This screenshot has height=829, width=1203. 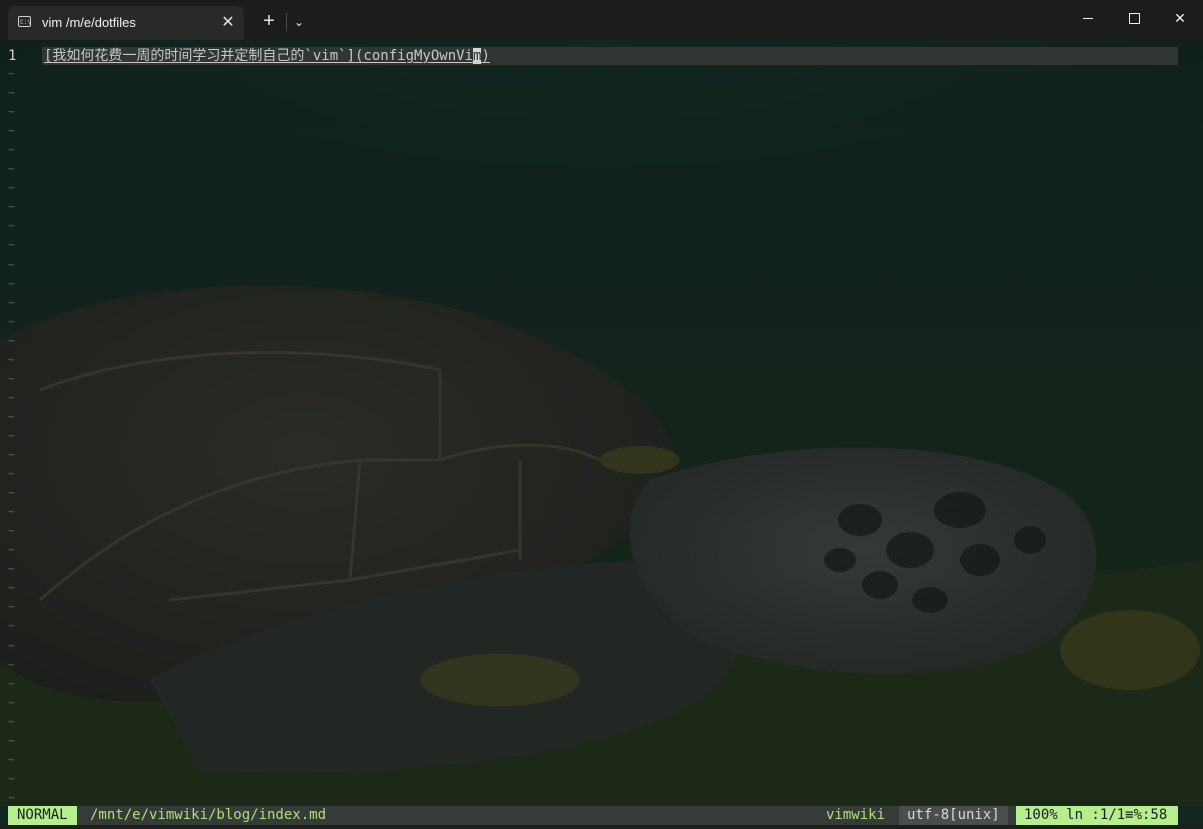 I want to click on tab-vim: C:\ vim /m/e/dotfiles ✕, so click(x=126, y=23).